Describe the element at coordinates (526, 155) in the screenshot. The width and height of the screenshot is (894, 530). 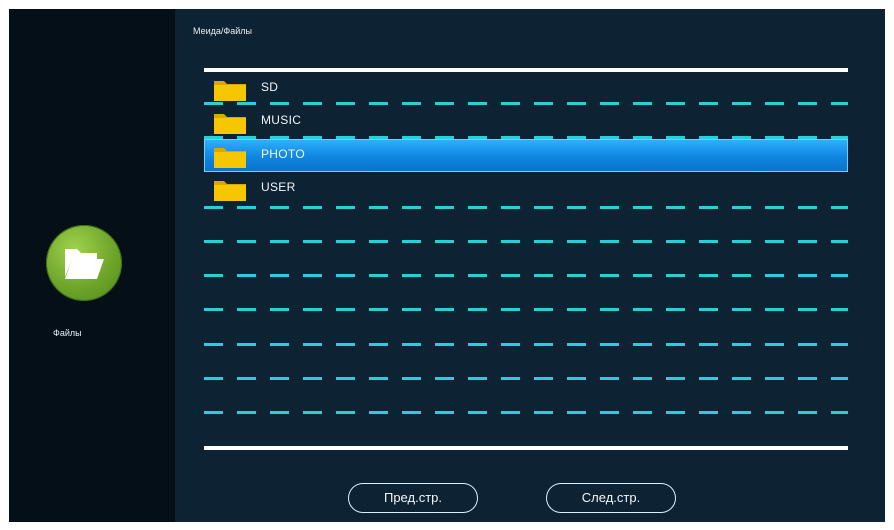
I see `list-item-photo: PHOTO` at that location.